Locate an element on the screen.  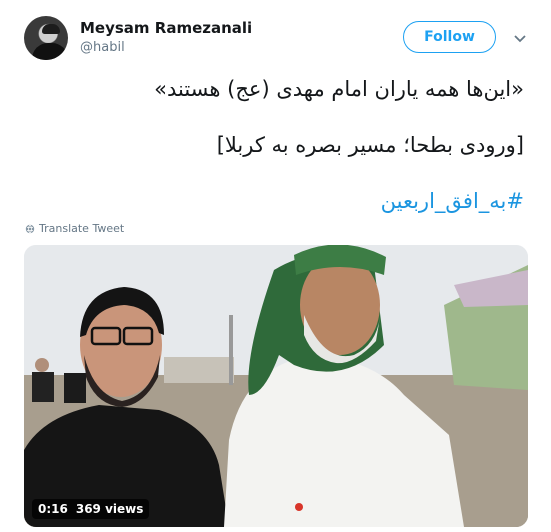
avatar-body is located at coordinates (50, 51).